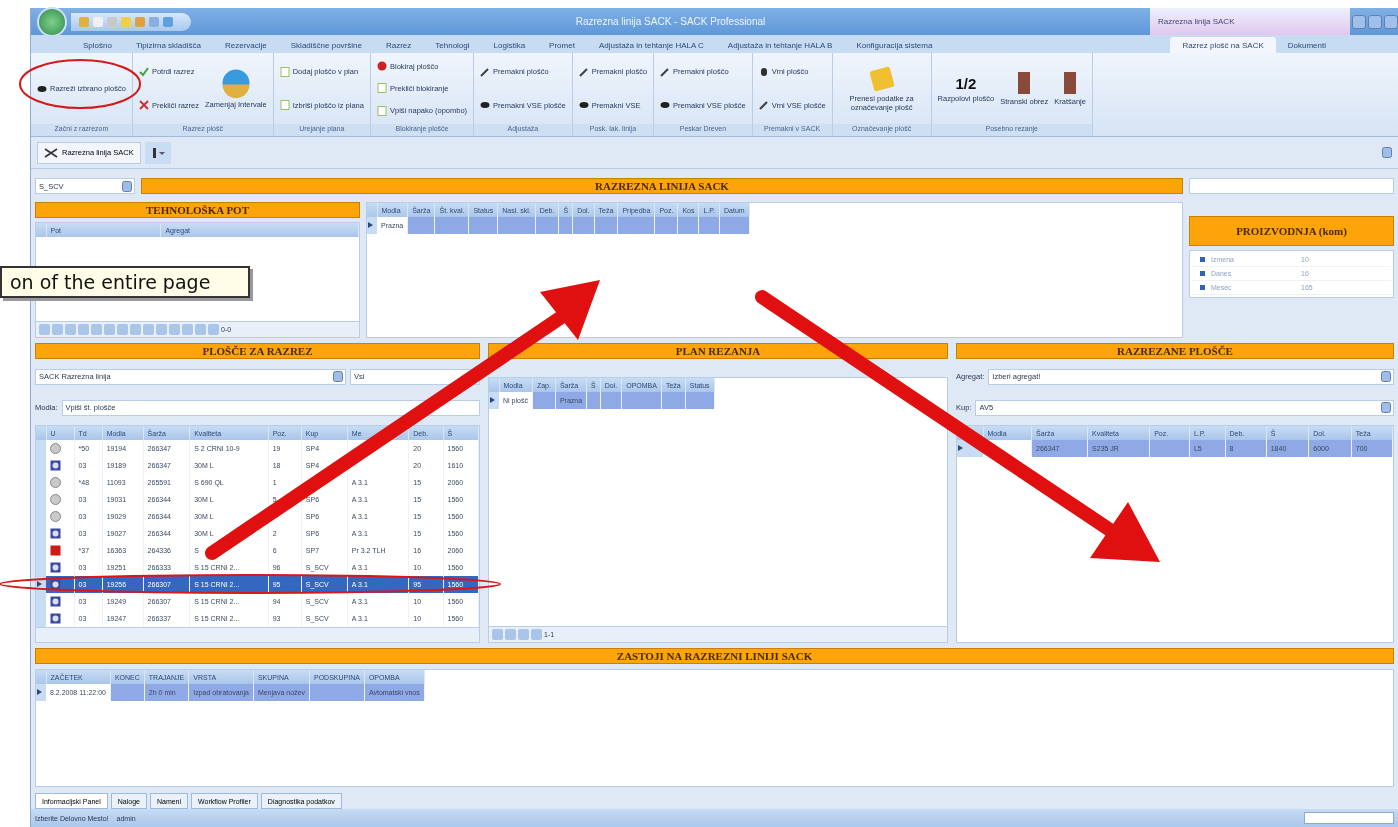  I want to click on layout-button, so click(157, 152).